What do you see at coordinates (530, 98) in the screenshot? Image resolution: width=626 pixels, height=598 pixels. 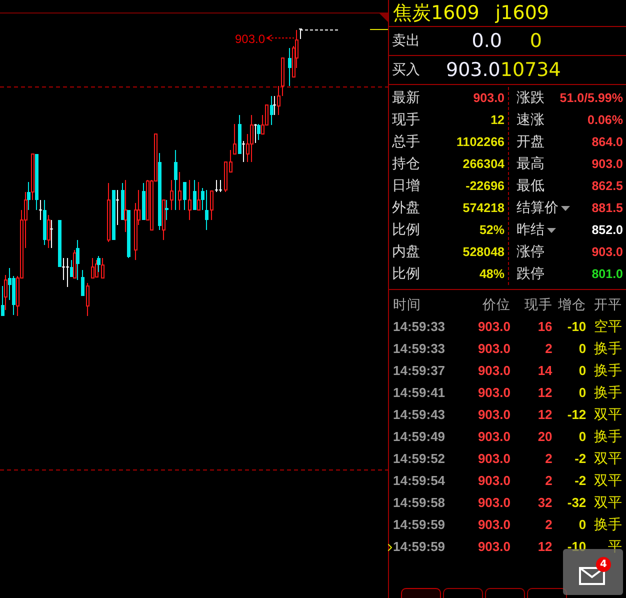 I see `stat-label: 涨跌` at bounding box center [530, 98].